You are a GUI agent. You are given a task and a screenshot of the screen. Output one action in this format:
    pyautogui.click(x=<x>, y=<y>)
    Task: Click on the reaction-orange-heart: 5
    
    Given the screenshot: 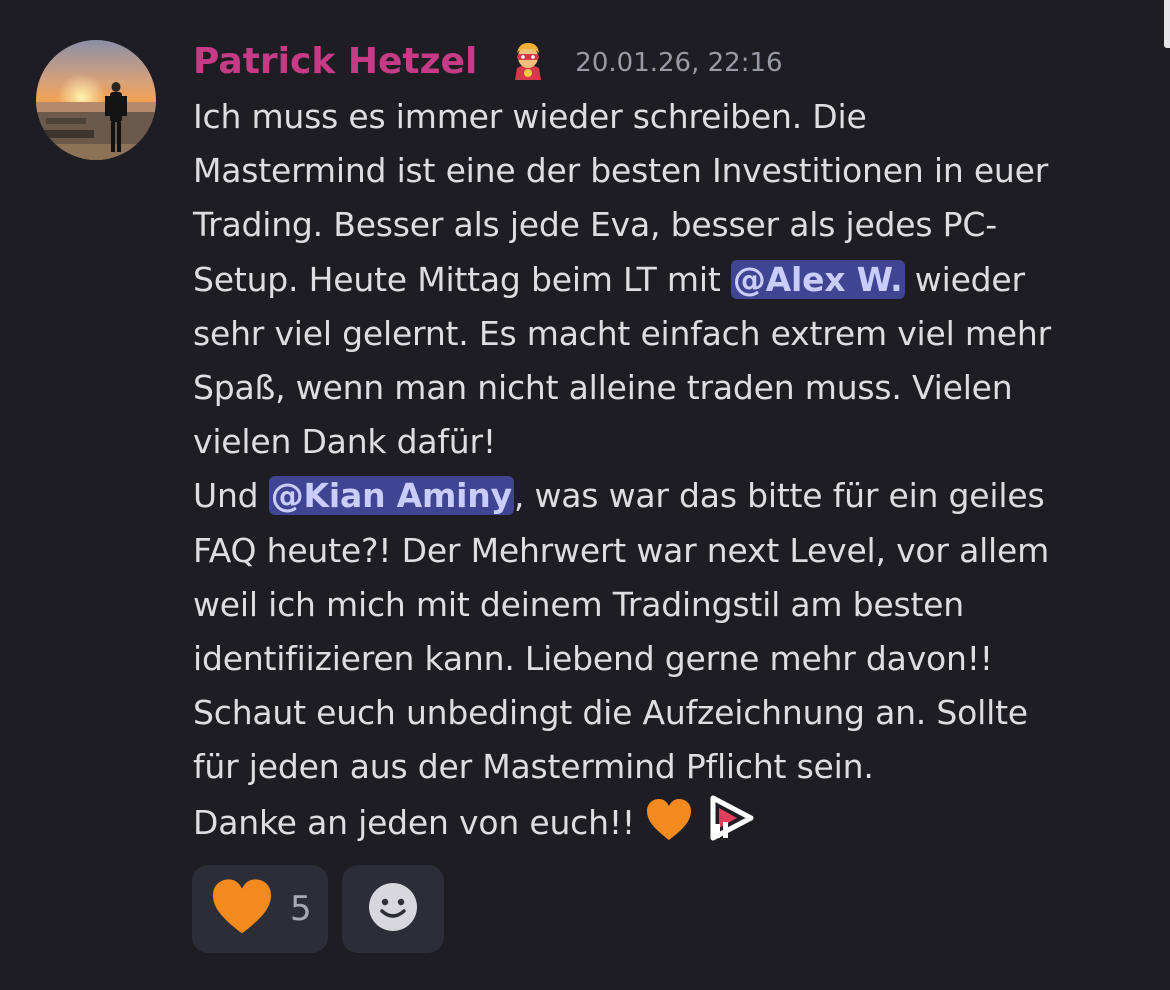 What is the action you would take?
    pyautogui.click(x=260, y=909)
    